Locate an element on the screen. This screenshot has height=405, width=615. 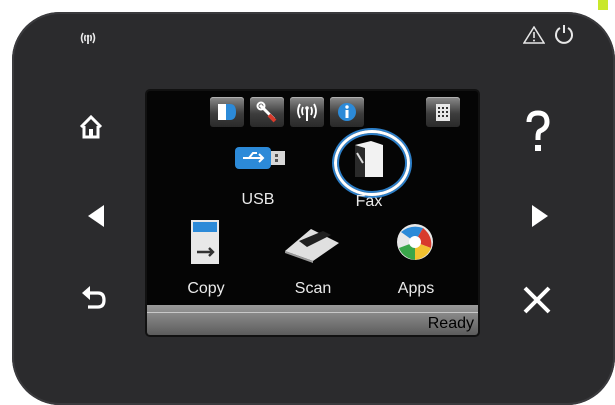
supplies-icon is located at coordinates (227, 112).